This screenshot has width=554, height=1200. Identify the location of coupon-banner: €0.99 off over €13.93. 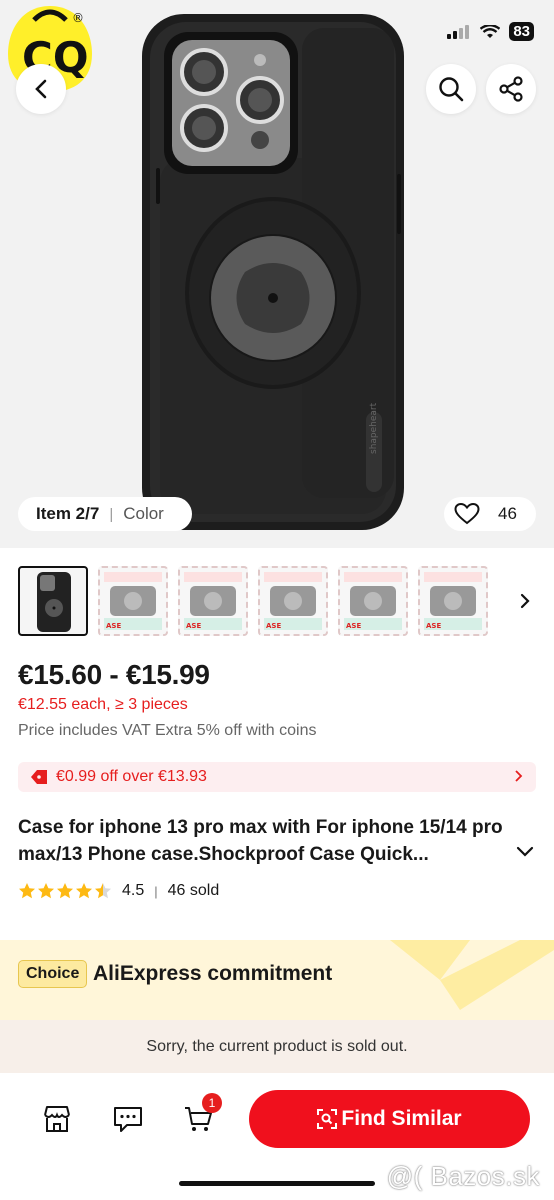
(277, 777).